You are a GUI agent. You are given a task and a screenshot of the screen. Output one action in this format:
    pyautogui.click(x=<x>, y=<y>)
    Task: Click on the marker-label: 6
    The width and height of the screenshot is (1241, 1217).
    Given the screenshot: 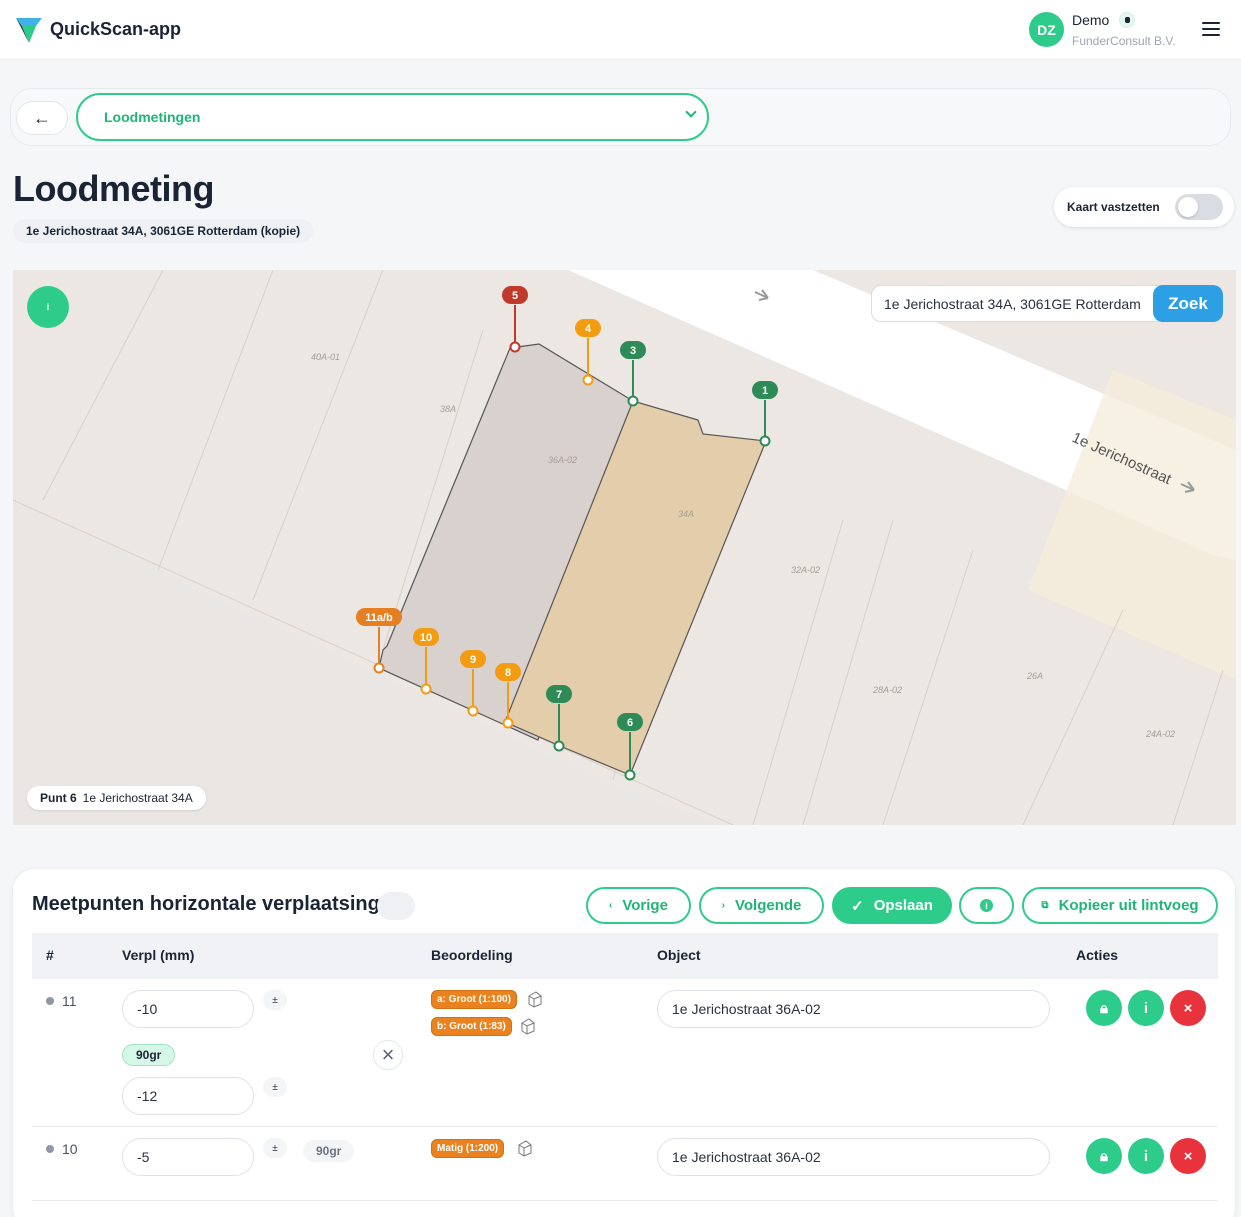 What is the action you would take?
    pyautogui.click(x=630, y=723)
    